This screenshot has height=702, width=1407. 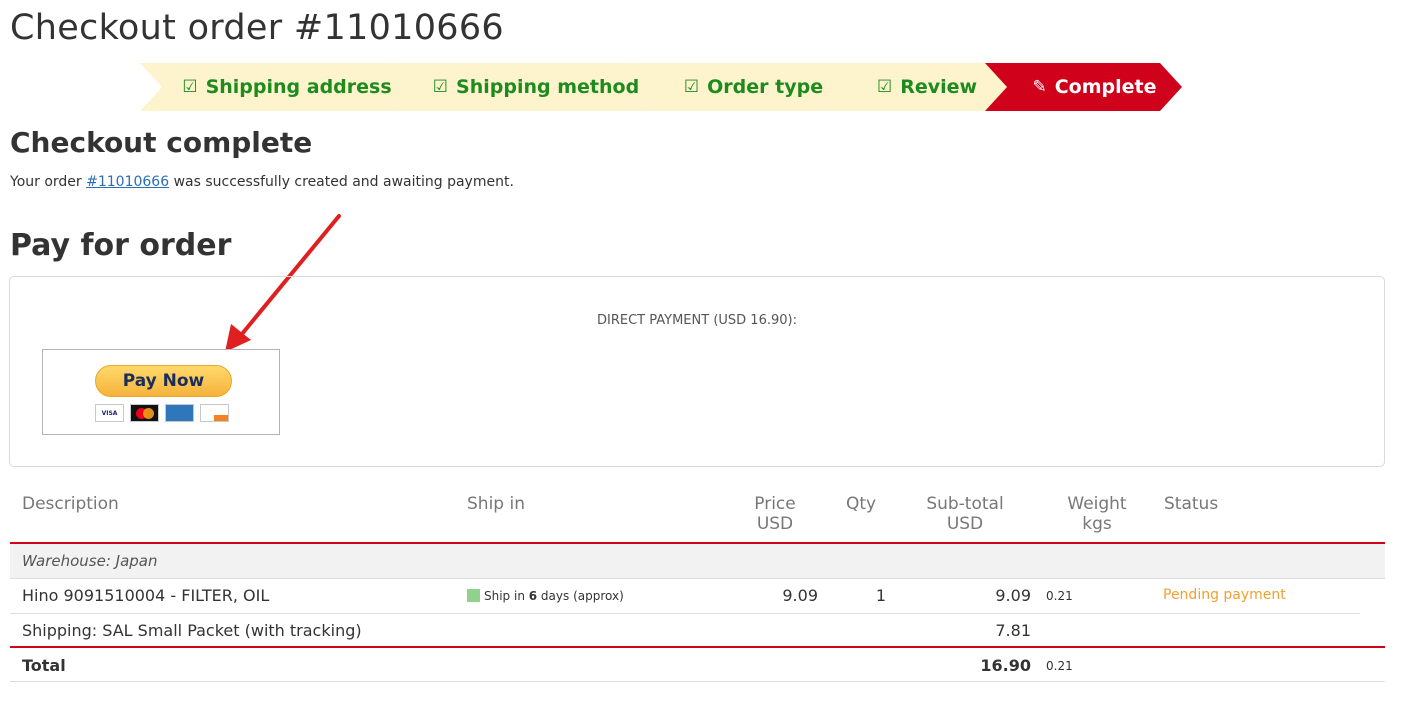 What do you see at coordinates (1013, 595) in the screenshot?
I see `item-subtotal: 9.09` at bounding box center [1013, 595].